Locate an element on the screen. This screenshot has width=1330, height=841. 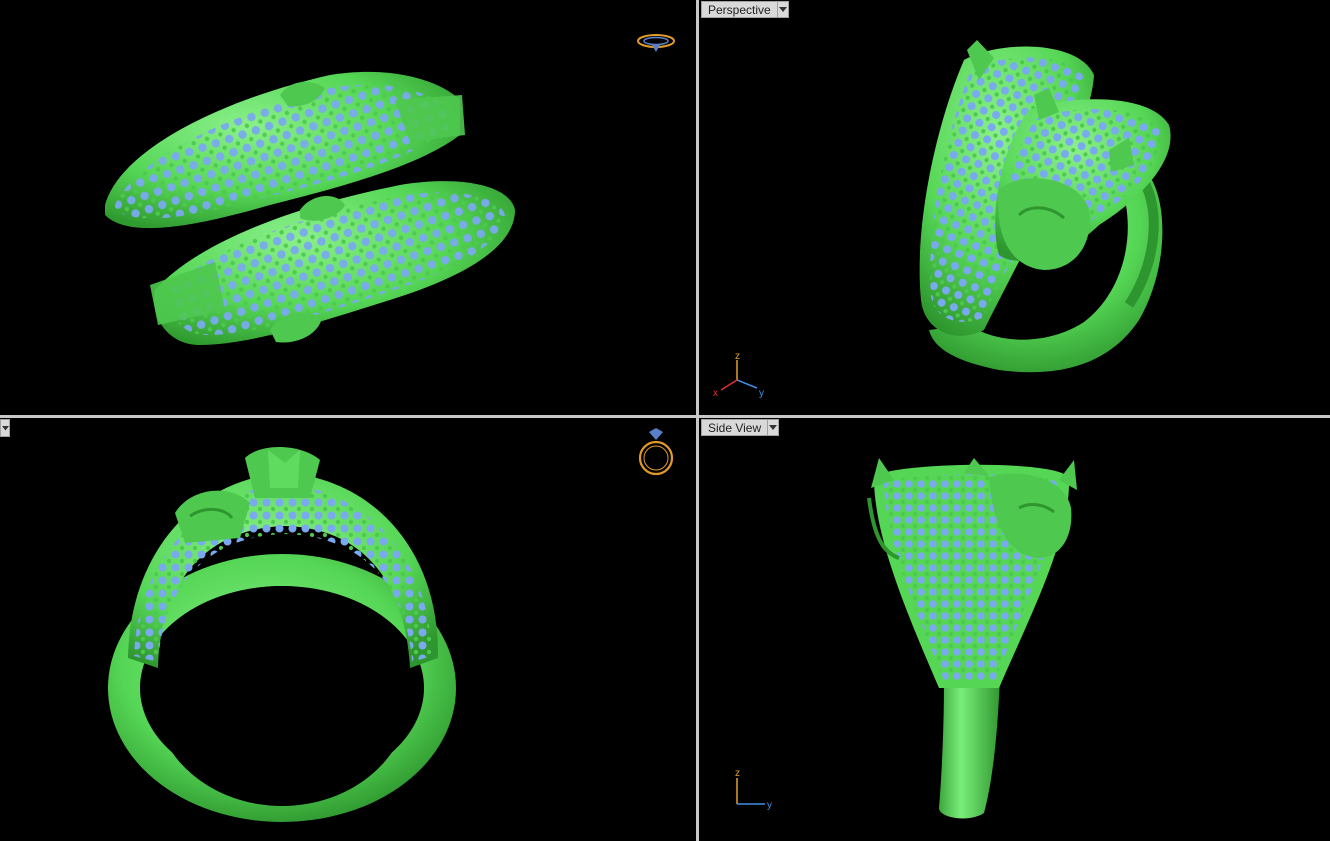
side-axis-y-label: y is located at coordinates (769, 805).